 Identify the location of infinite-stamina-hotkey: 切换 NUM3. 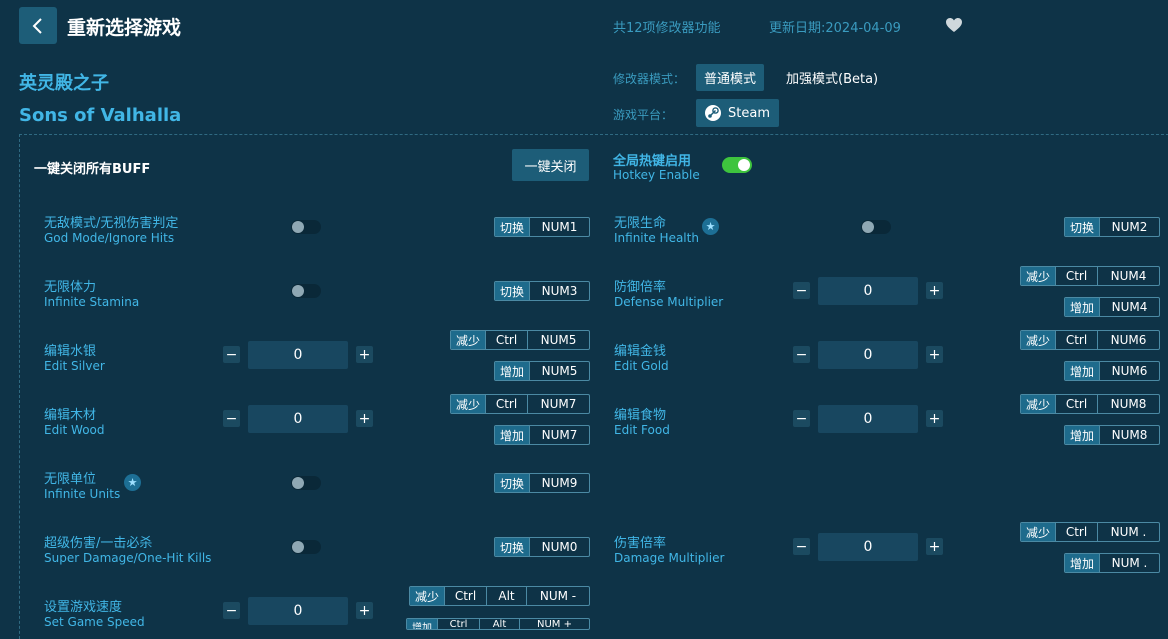
(542, 291).